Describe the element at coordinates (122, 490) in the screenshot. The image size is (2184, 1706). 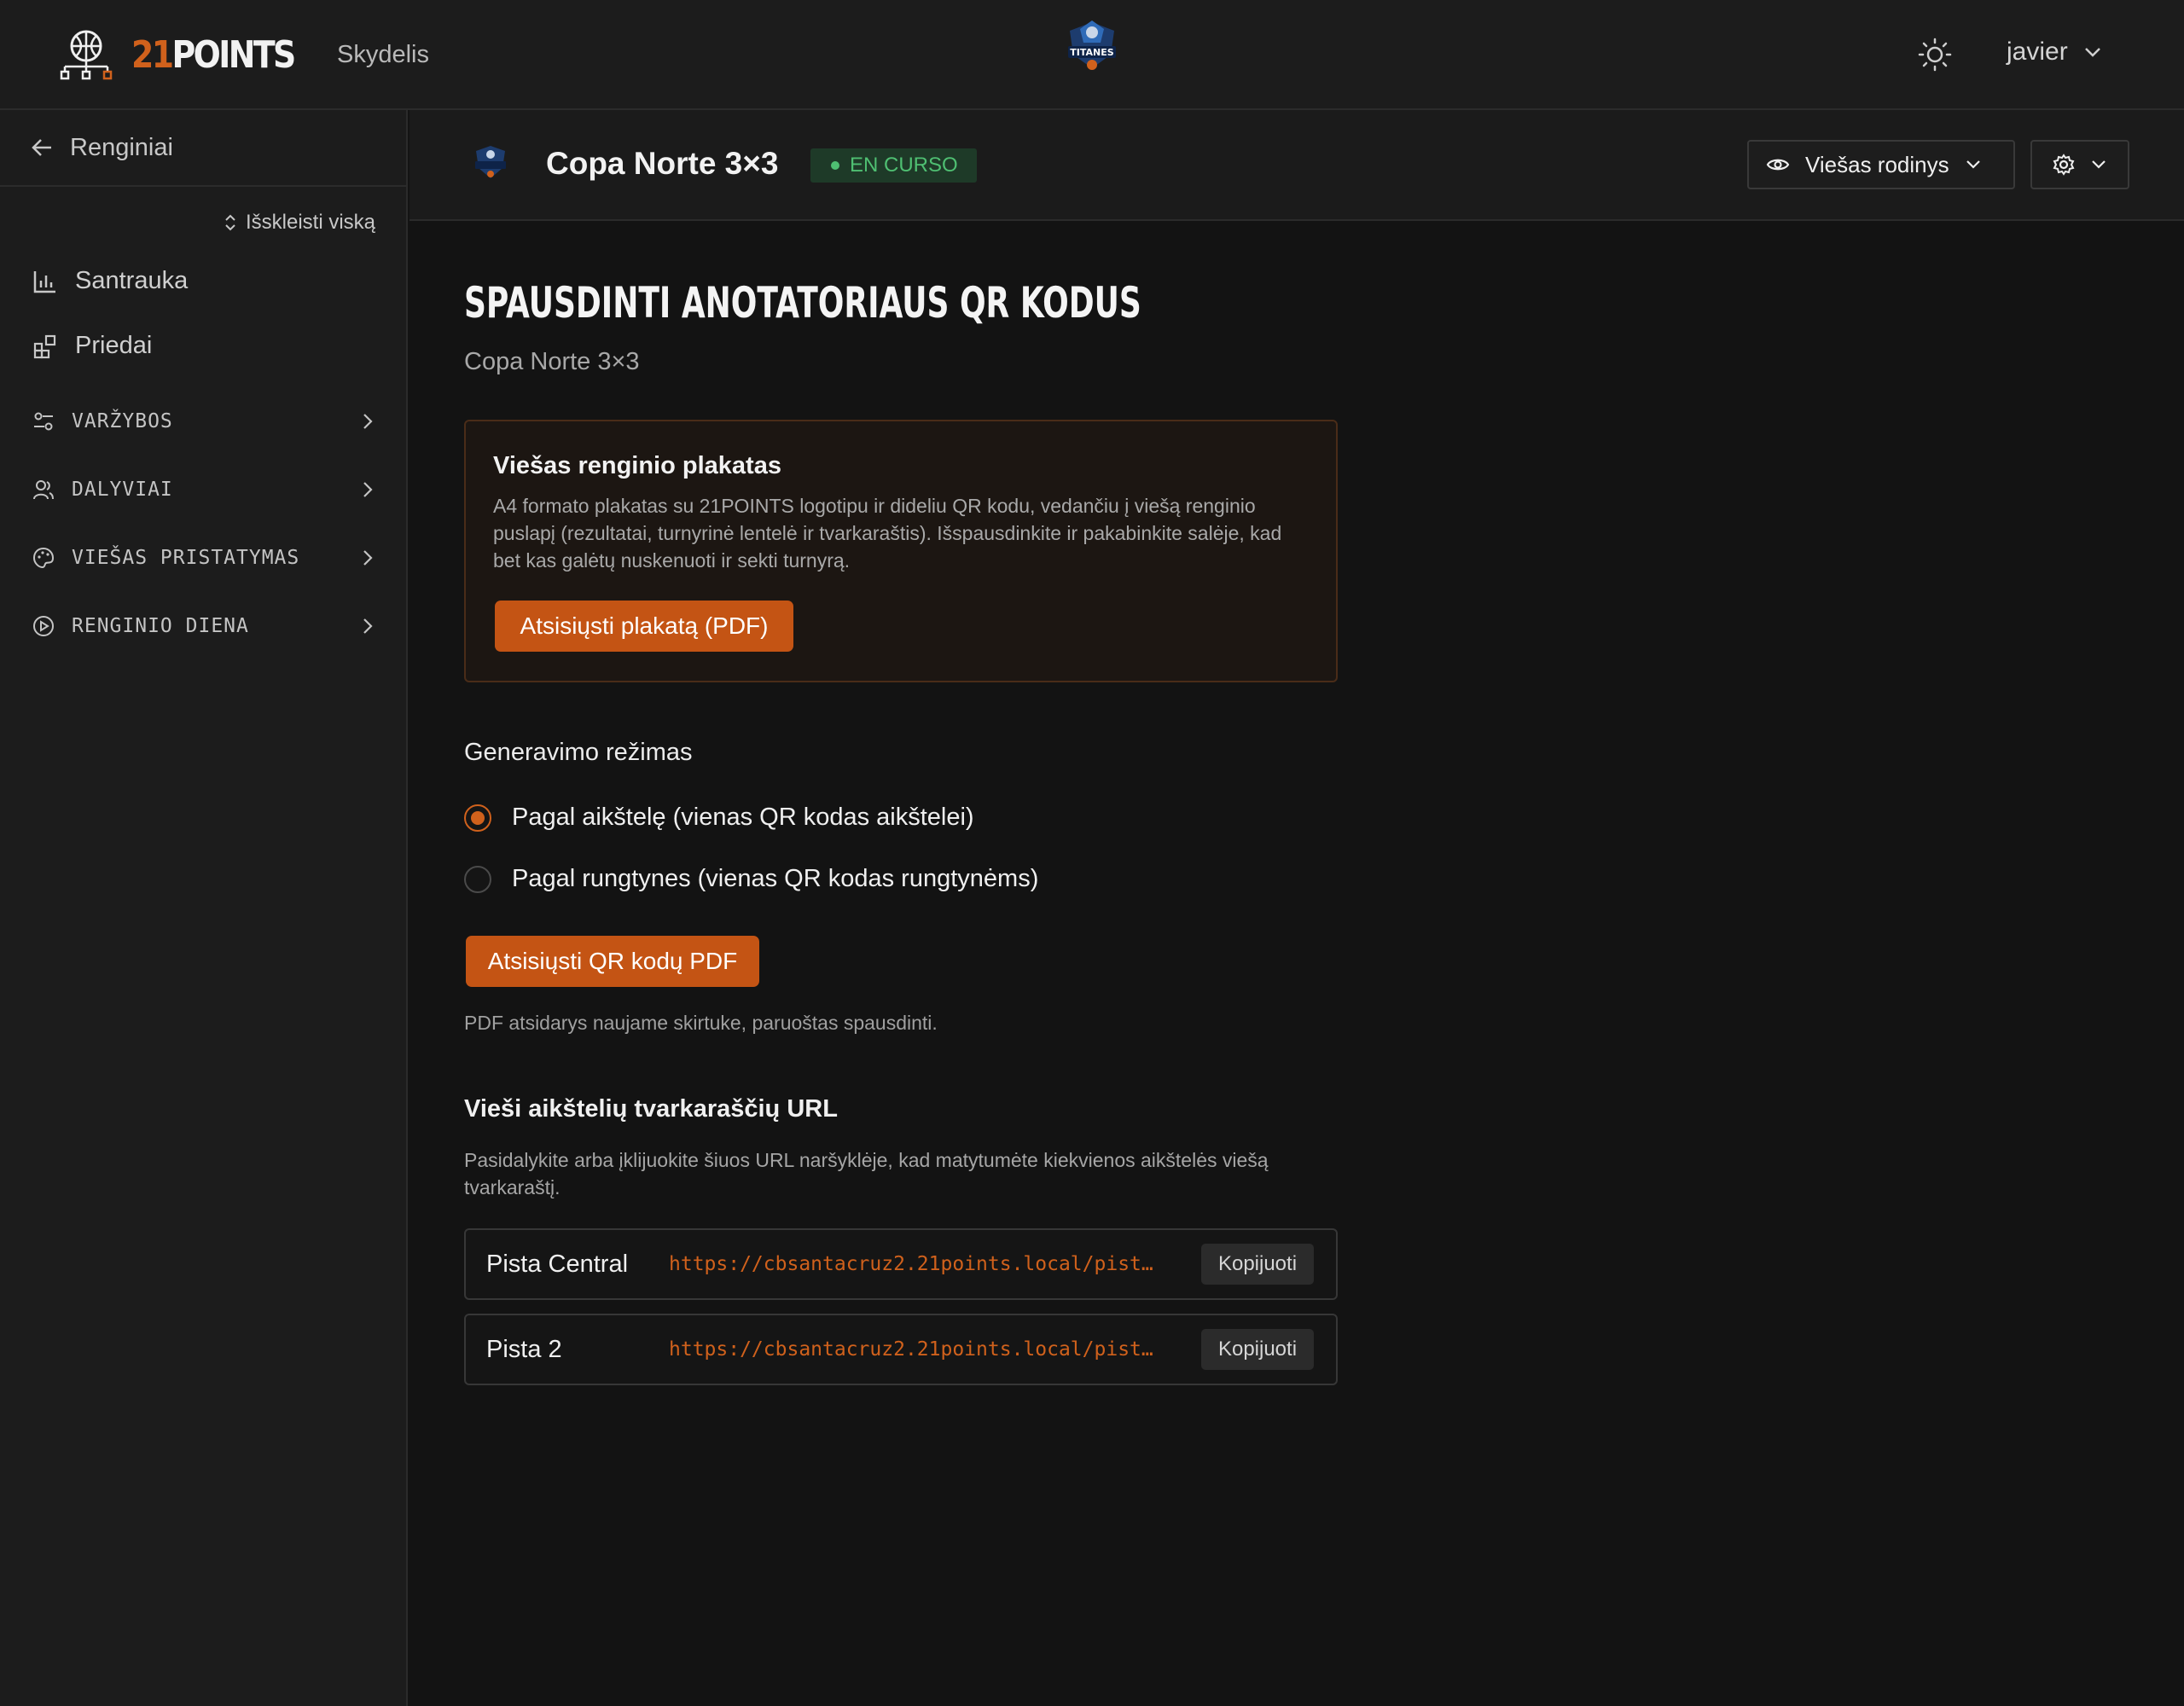
I see `section-label: DALYVIAI` at that location.